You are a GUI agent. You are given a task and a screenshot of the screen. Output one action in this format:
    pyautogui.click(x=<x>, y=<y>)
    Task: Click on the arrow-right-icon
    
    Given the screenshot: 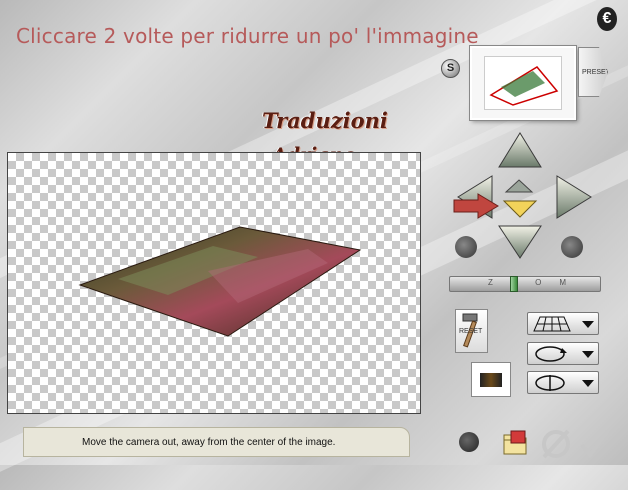 What is the action you would take?
    pyautogui.click(x=574, y=197)
    